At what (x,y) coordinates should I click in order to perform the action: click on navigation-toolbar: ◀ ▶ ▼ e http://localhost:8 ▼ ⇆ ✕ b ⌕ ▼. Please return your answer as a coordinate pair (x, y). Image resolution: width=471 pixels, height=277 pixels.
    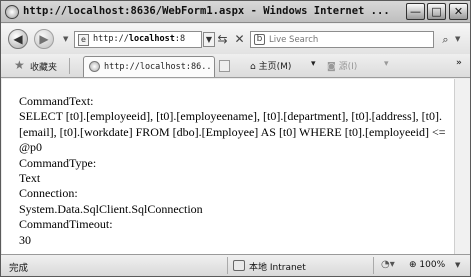
    Looking at the image, I should click on (235, 39).